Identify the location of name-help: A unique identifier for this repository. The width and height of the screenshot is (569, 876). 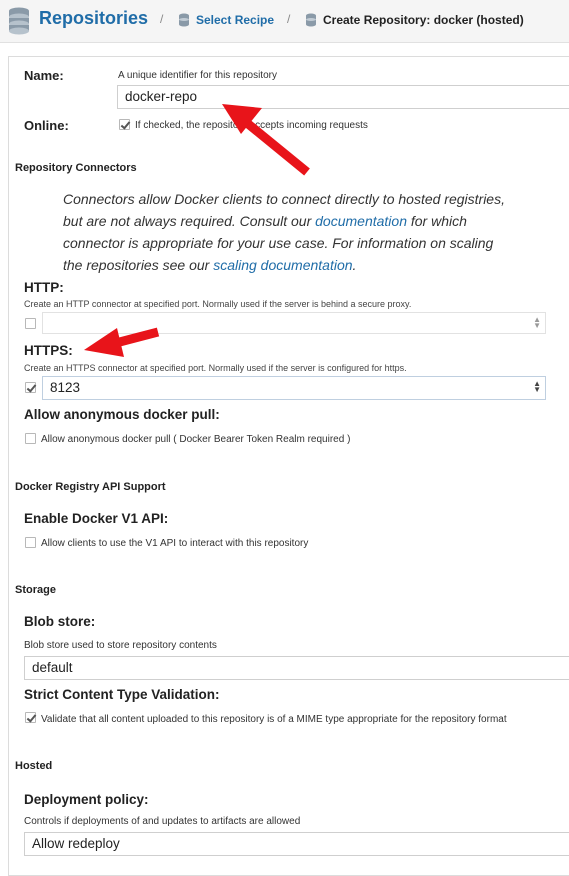
(197, 75).